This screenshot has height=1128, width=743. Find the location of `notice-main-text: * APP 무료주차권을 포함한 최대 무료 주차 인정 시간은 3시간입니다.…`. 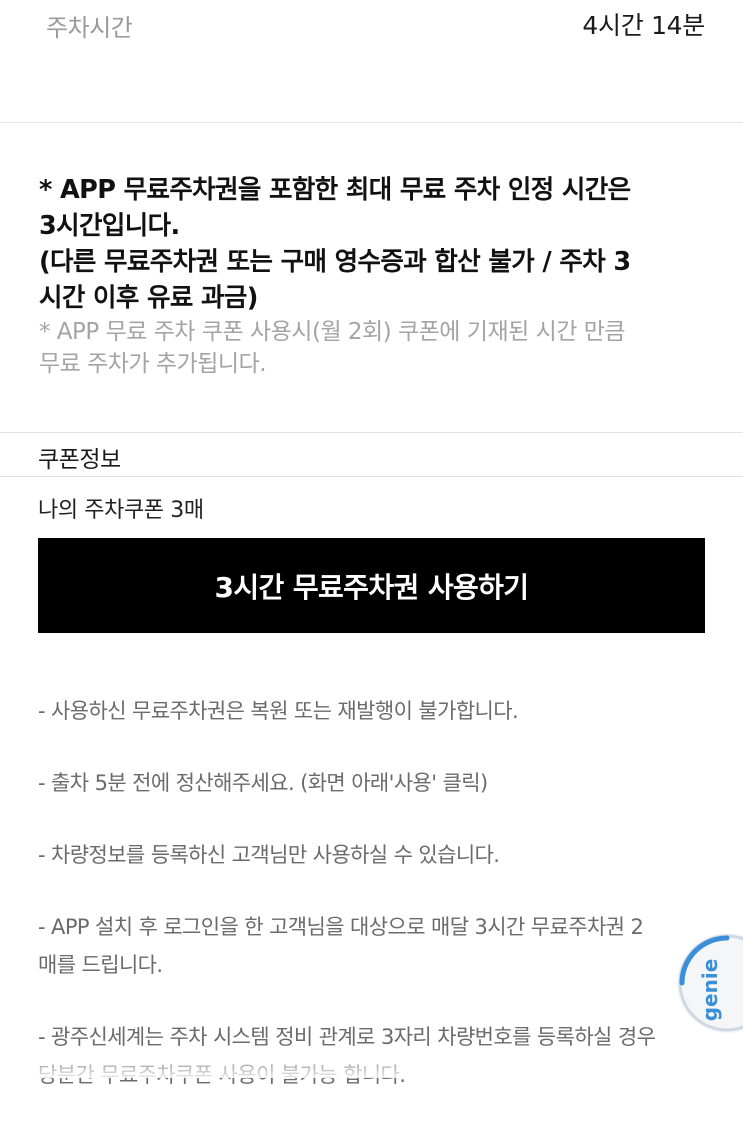

notice-main-text: * APP 무료주차권을 포함한 최대 무료 주차 인정 시간은 3시간입니다.… is located at coordinates (335, 244).